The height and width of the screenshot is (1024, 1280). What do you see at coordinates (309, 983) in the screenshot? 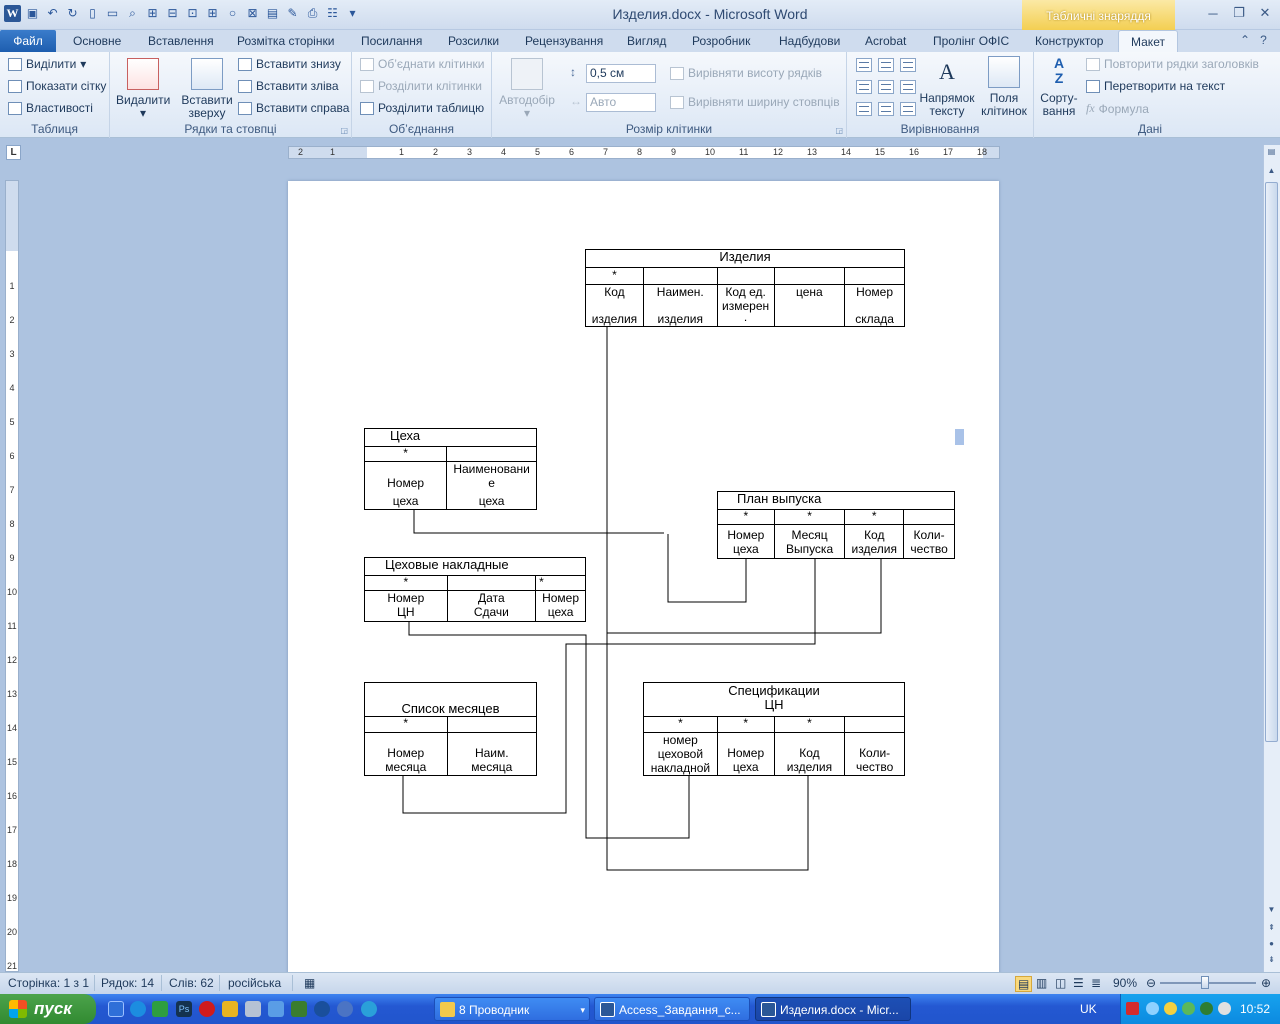
I see `macro-record-icon: ▦` at bounding box center [309, 983].